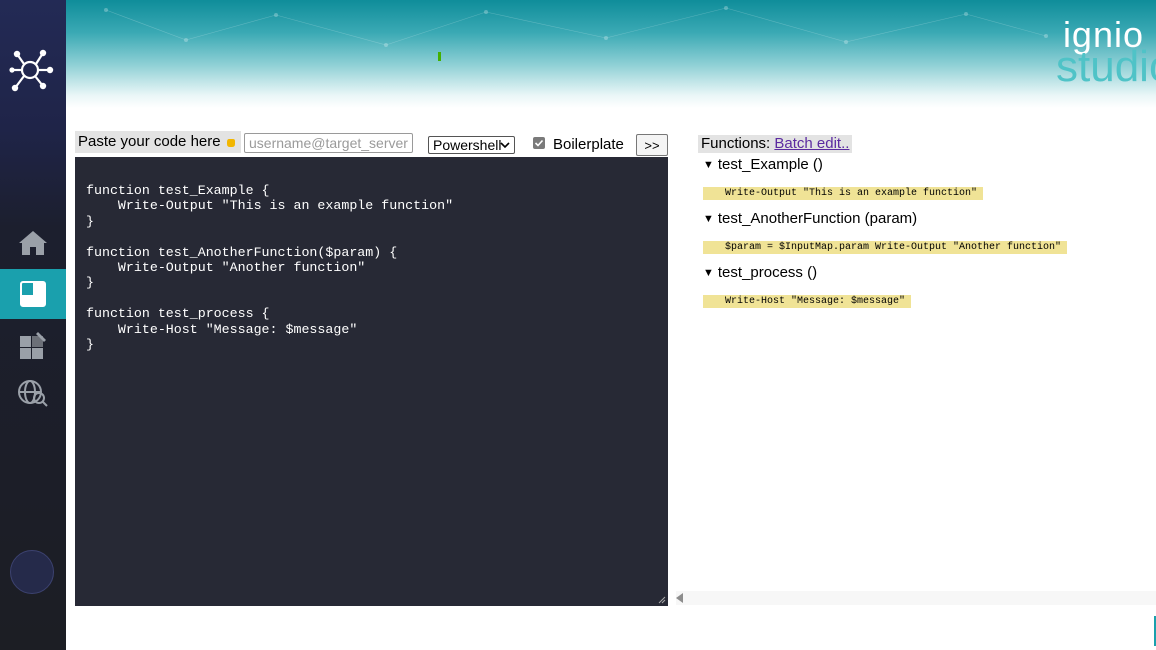  What do you see at coordinates (811, 143) in the screenshot?
I see `batch-edit-link: Batch edit..` at bounding box center [811, 143].